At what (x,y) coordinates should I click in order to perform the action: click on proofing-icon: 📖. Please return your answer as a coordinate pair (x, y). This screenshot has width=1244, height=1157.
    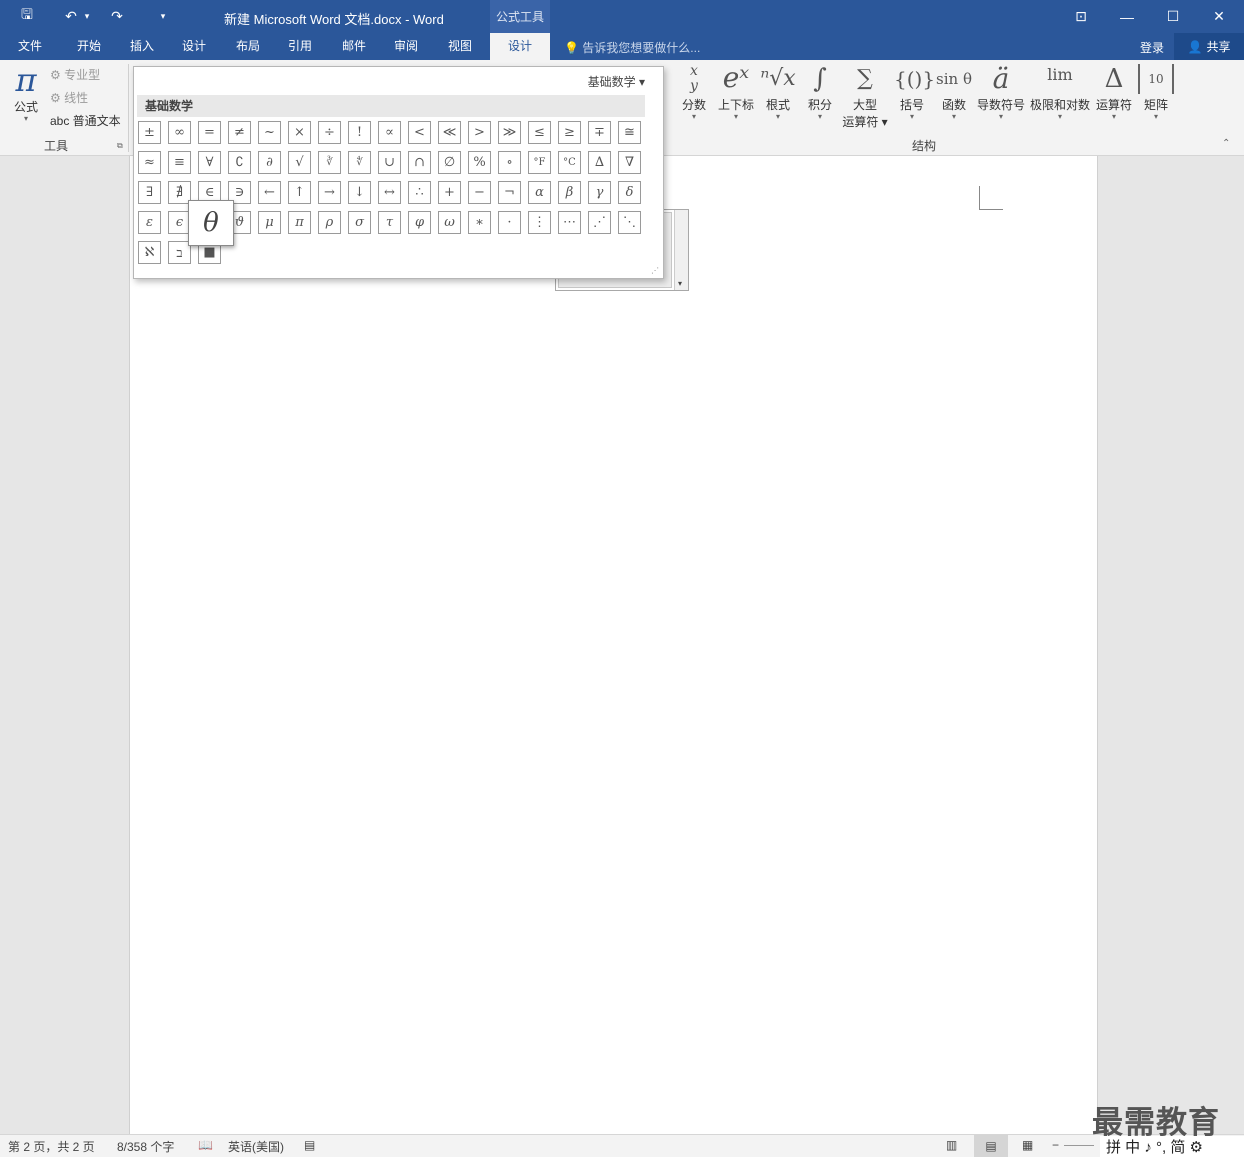
    Looking at the image, I should click on (205, 1145).